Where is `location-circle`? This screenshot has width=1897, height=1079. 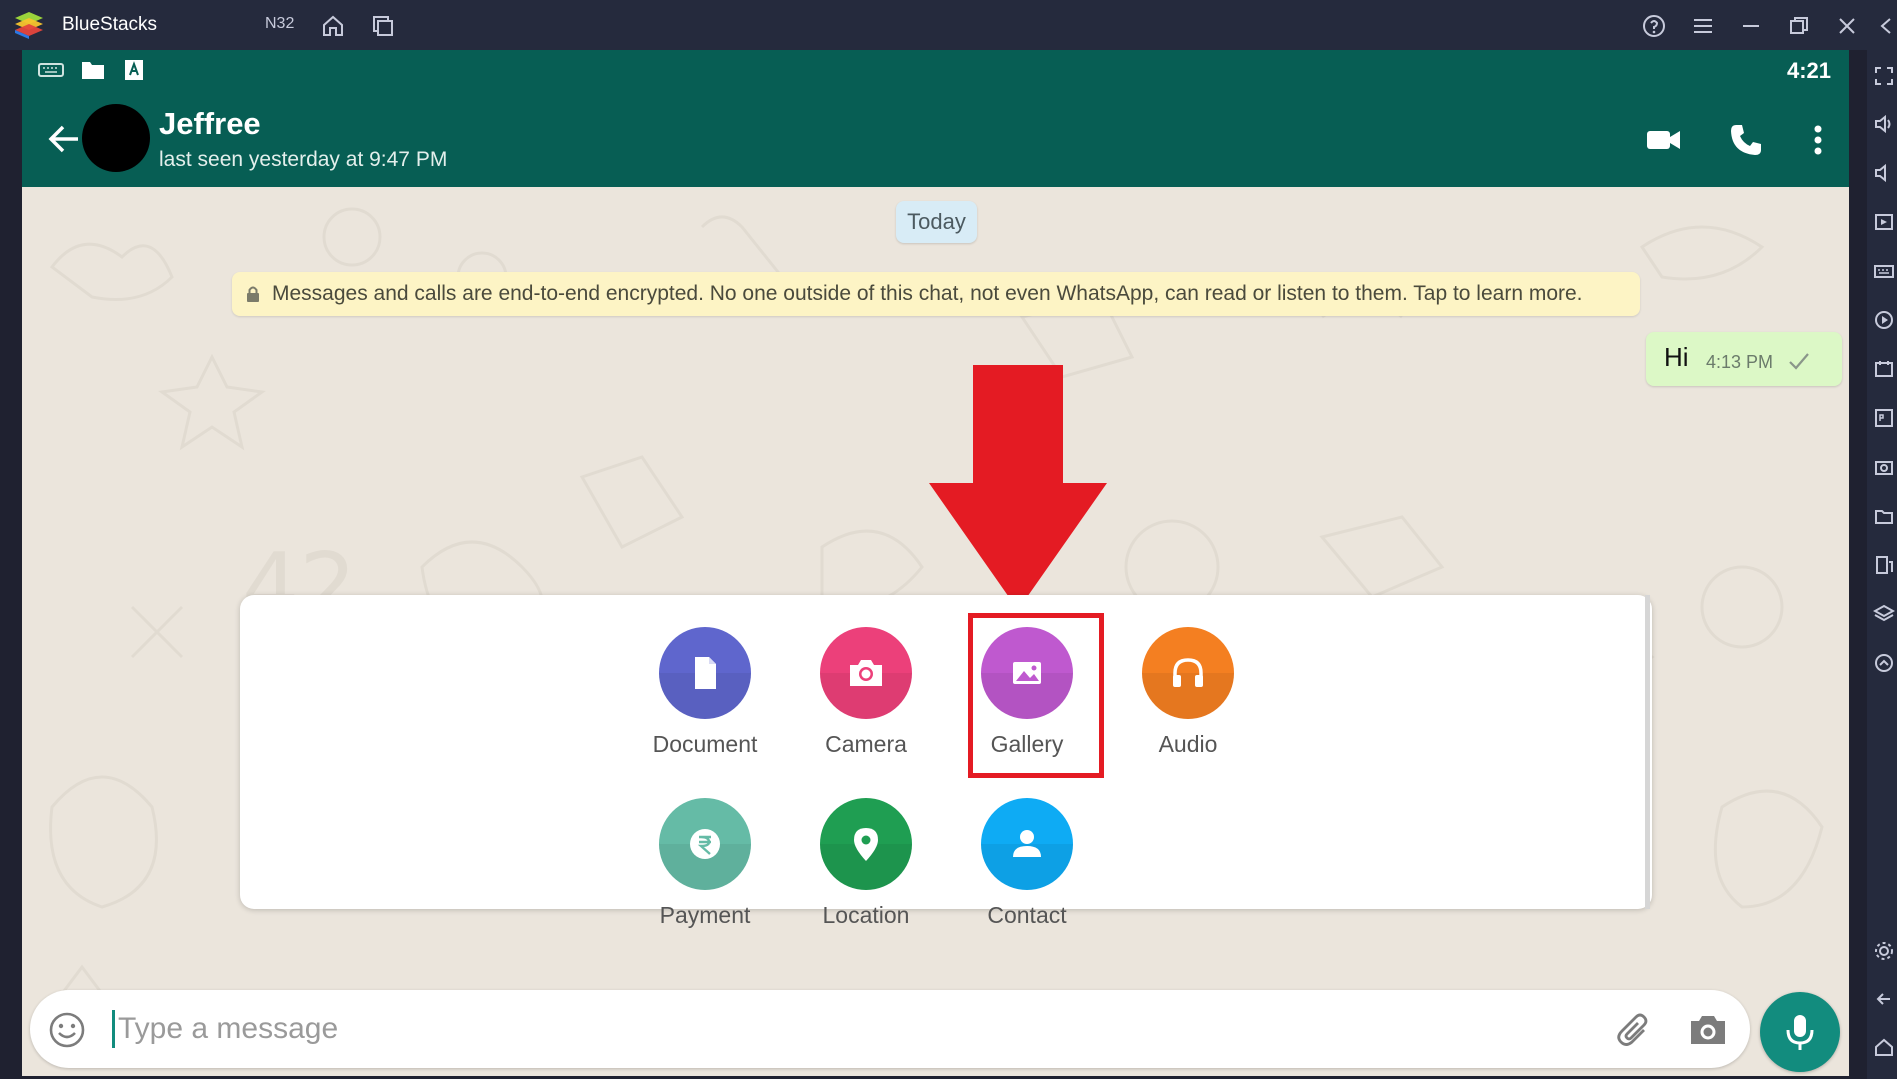 location-circle is located at coordinates (866, 844).